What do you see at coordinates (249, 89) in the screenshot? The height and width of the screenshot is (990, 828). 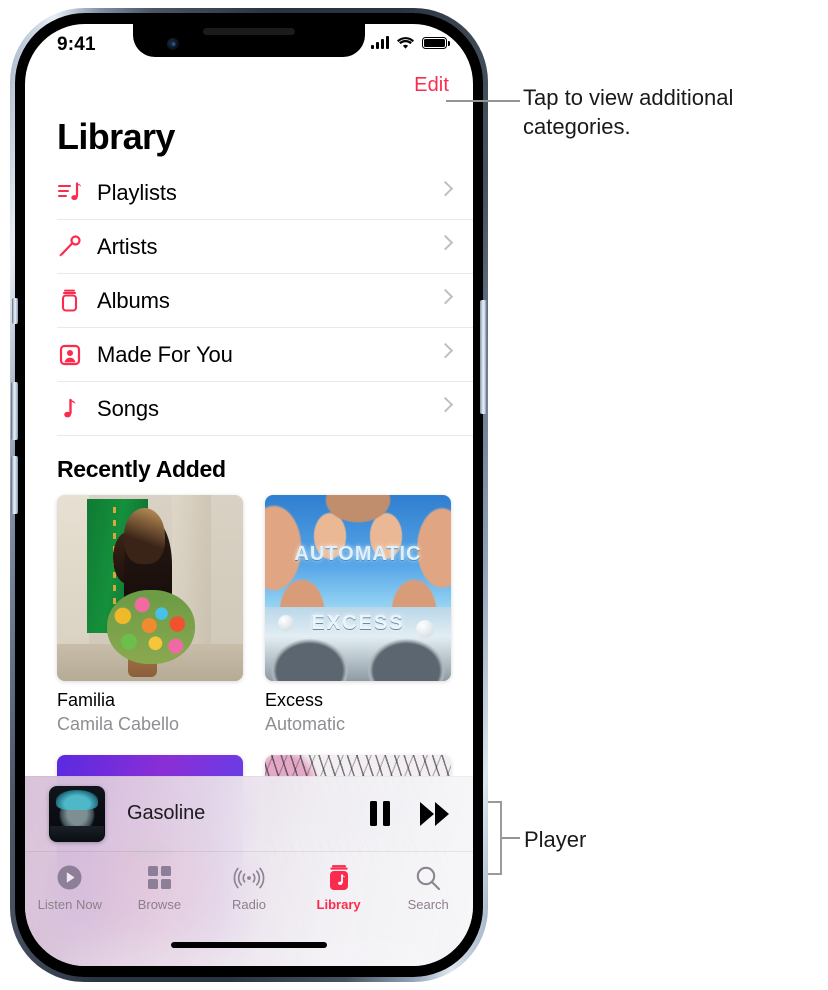 I see `navbar: Edit` at bounding box center [249, 89].